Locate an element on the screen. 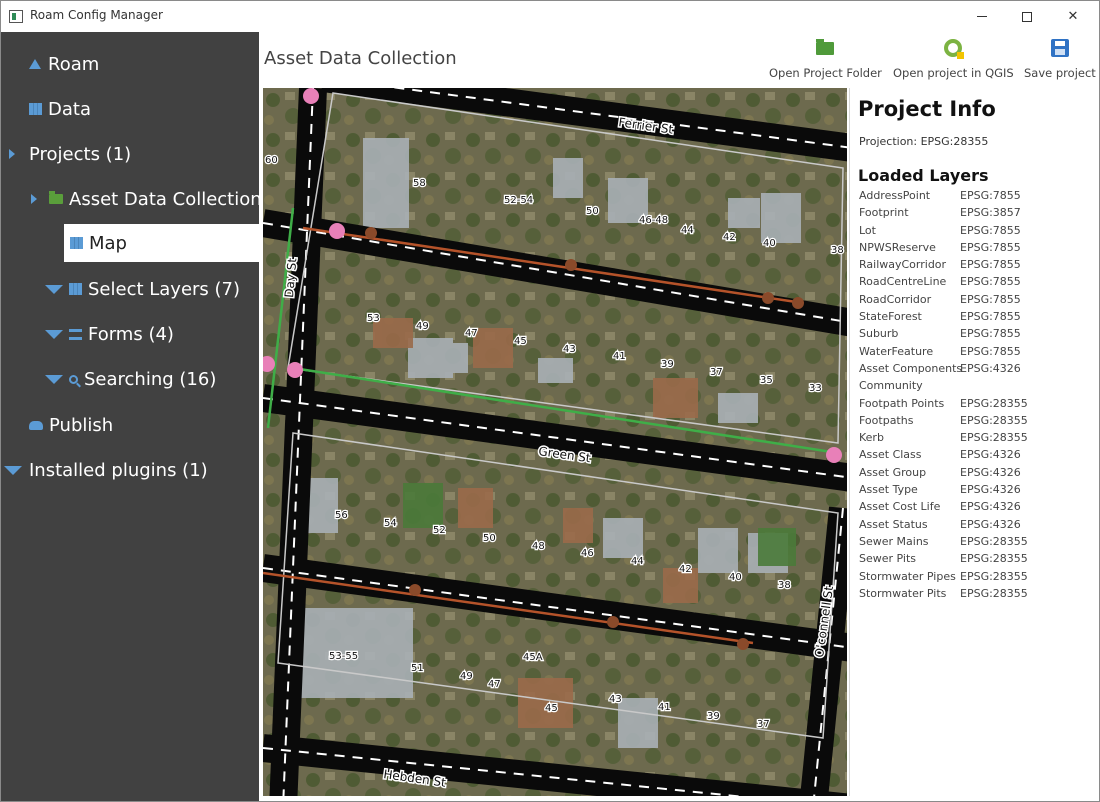  lot-number: 35 is located at coordinates (766, 380).